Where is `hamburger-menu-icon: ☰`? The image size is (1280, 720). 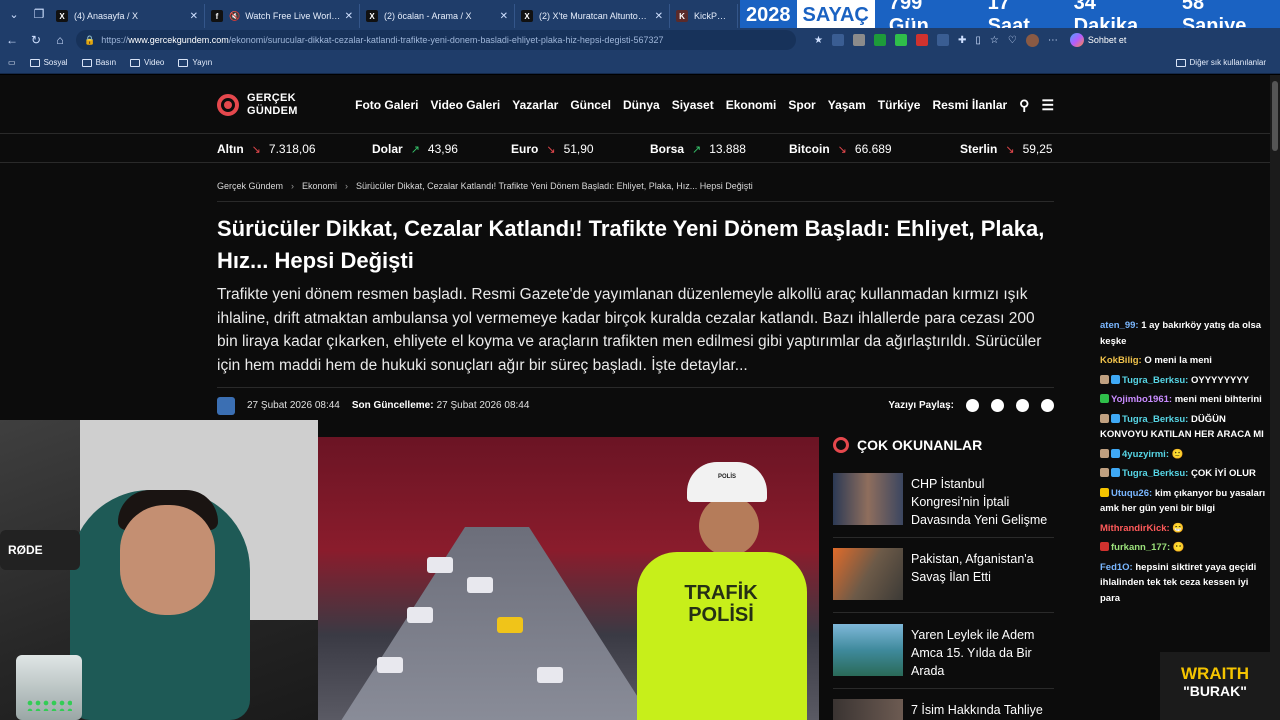
hamburger-menu-icon: ☰ is located at coordinates (1047, 105).